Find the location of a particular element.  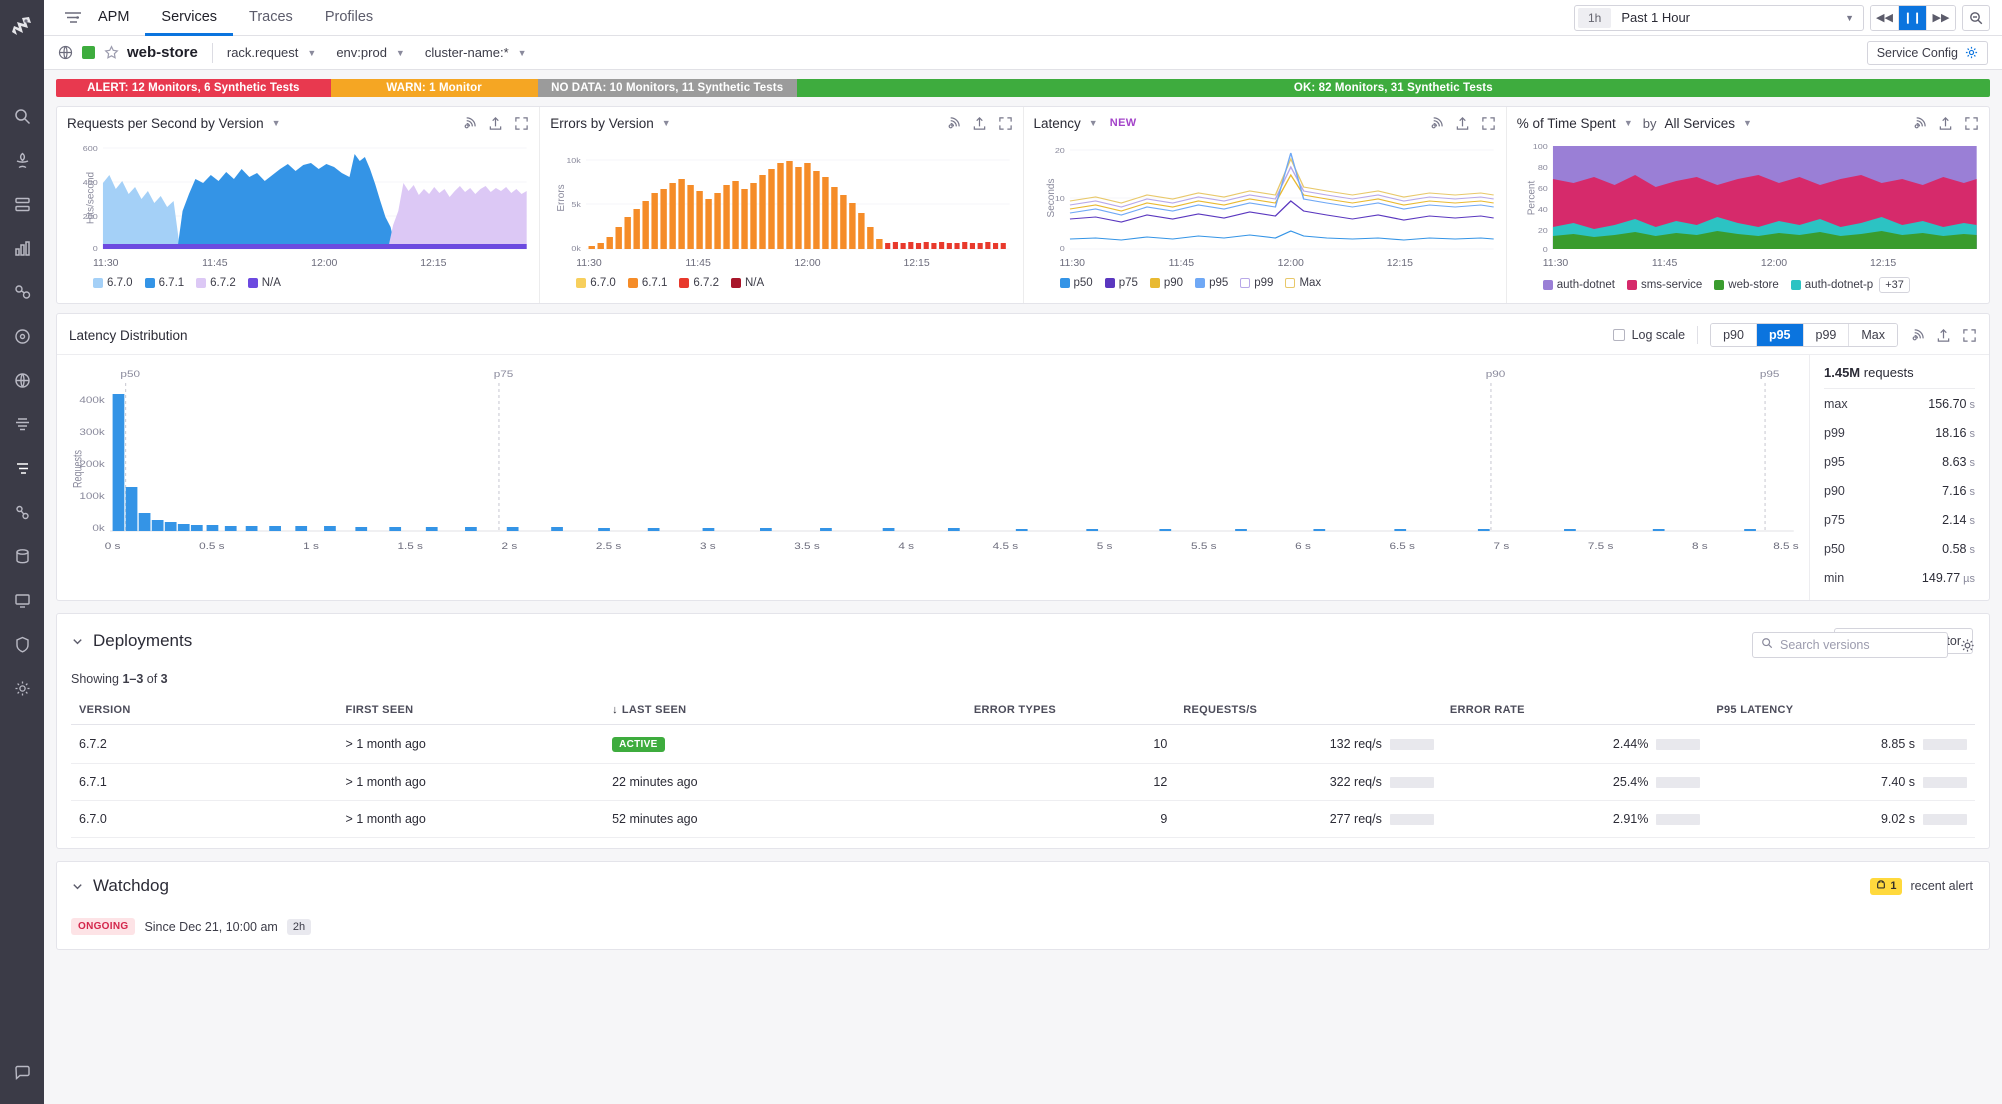

status-segment-ok: OK: 82 Monitors, 31 Synthetic Tests is located at coordinates (1393, 88).